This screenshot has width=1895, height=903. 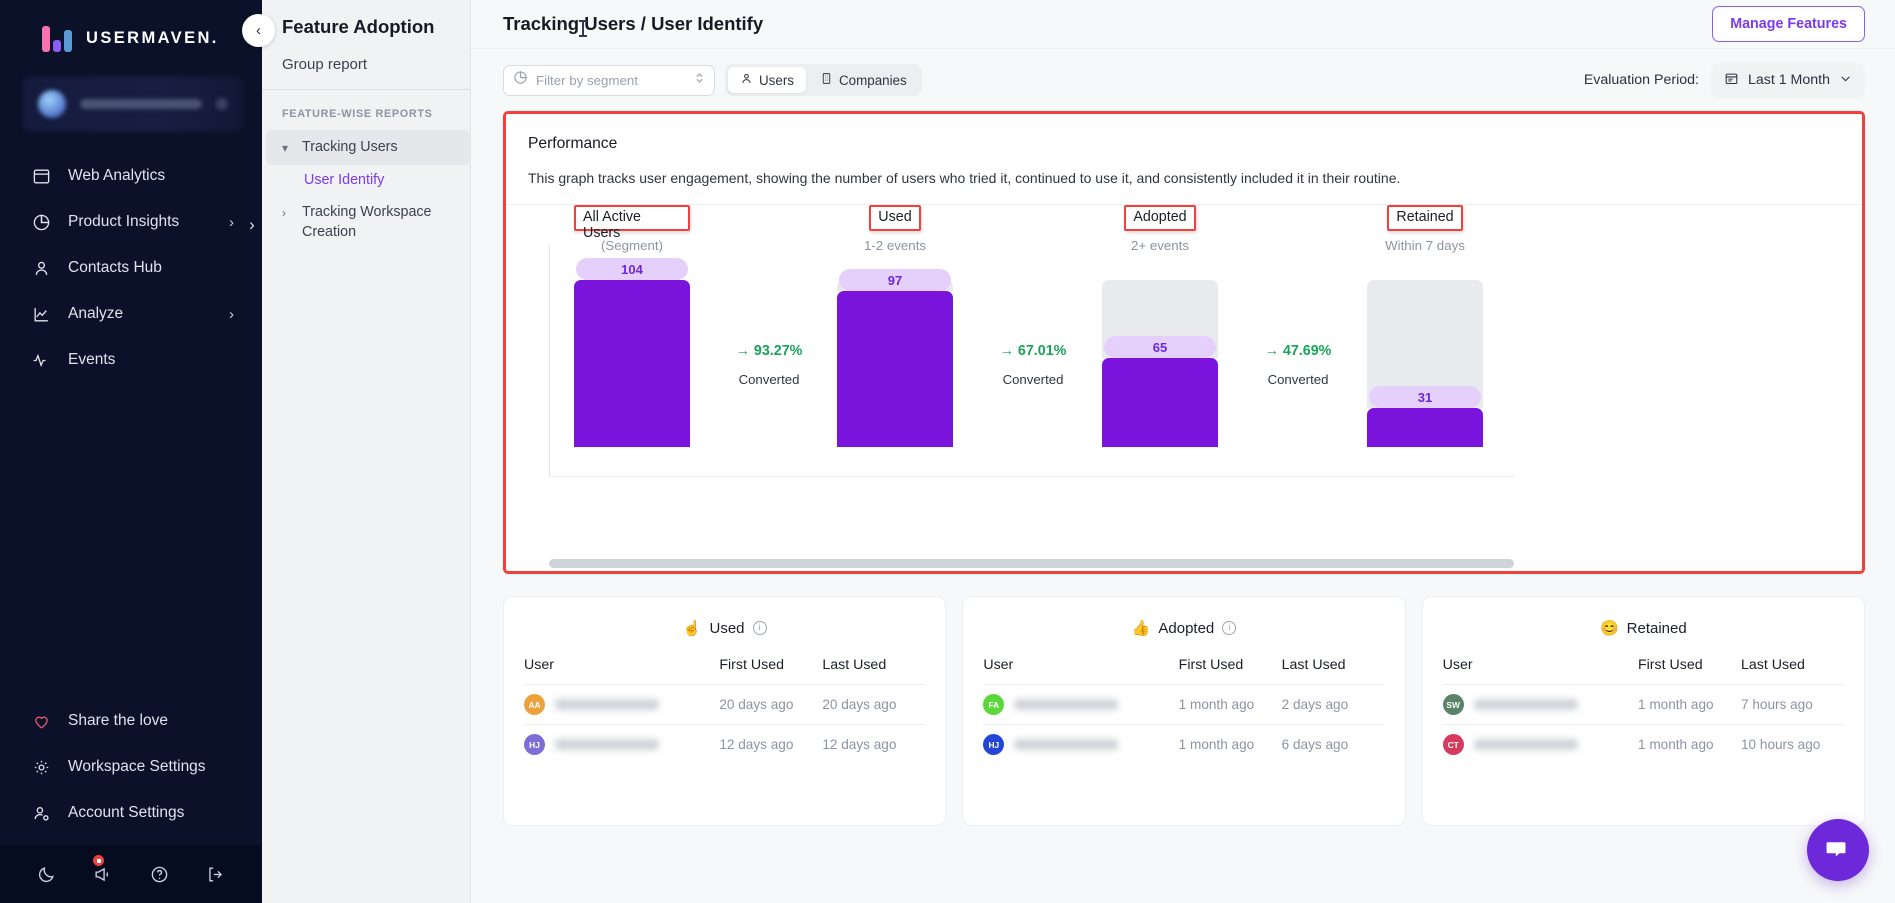 What do you see at coordinates (609, 80) in the screenshot?
I see `segment-filter-select: Filter by segment` at bounding box center [609, 80].